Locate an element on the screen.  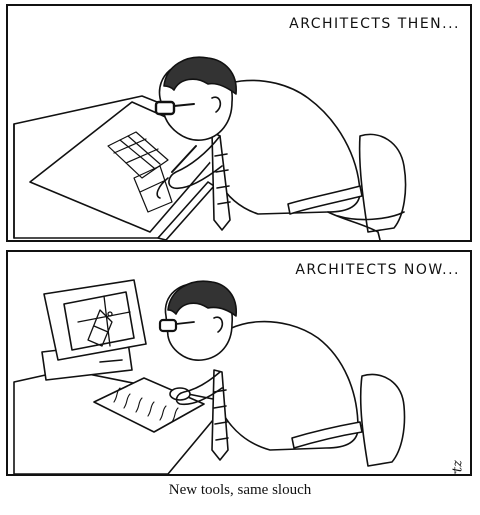
comic-caption: New tools, same slouch is located at coordinates (240, 490).